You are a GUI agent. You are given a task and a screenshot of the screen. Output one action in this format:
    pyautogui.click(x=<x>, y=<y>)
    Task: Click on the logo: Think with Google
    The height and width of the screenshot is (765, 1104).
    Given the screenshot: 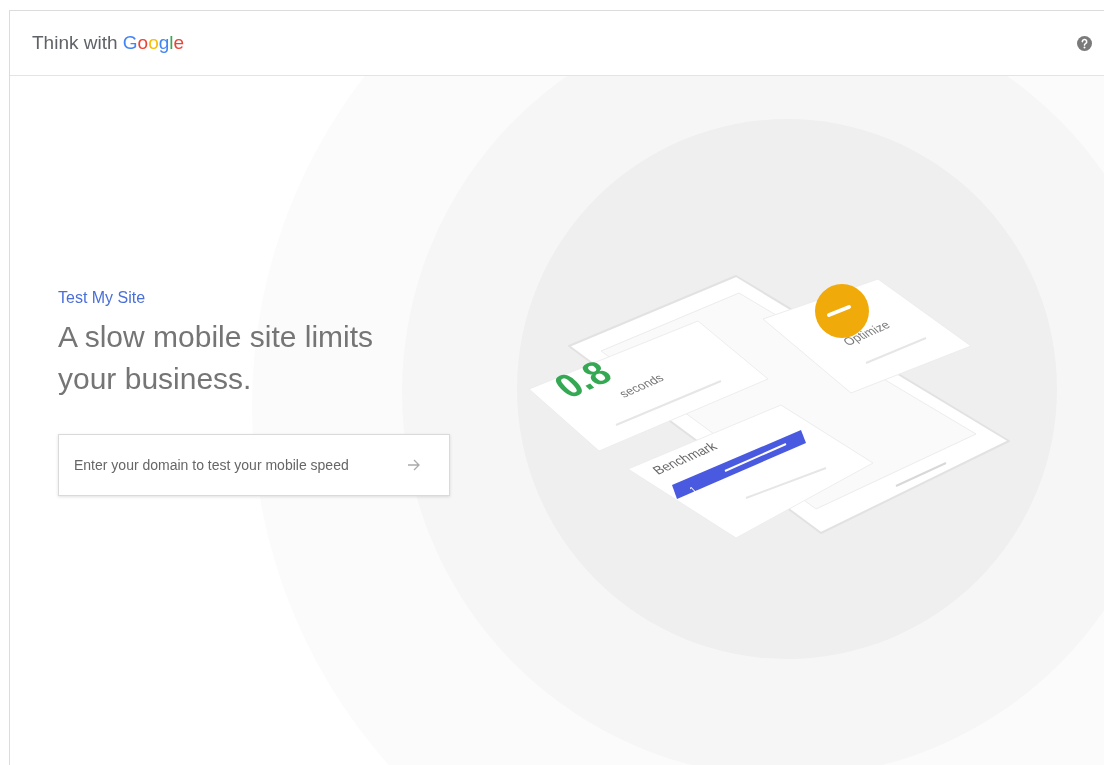 What is the action you would take?
    pyautogui.click(x=108, y=43)
    